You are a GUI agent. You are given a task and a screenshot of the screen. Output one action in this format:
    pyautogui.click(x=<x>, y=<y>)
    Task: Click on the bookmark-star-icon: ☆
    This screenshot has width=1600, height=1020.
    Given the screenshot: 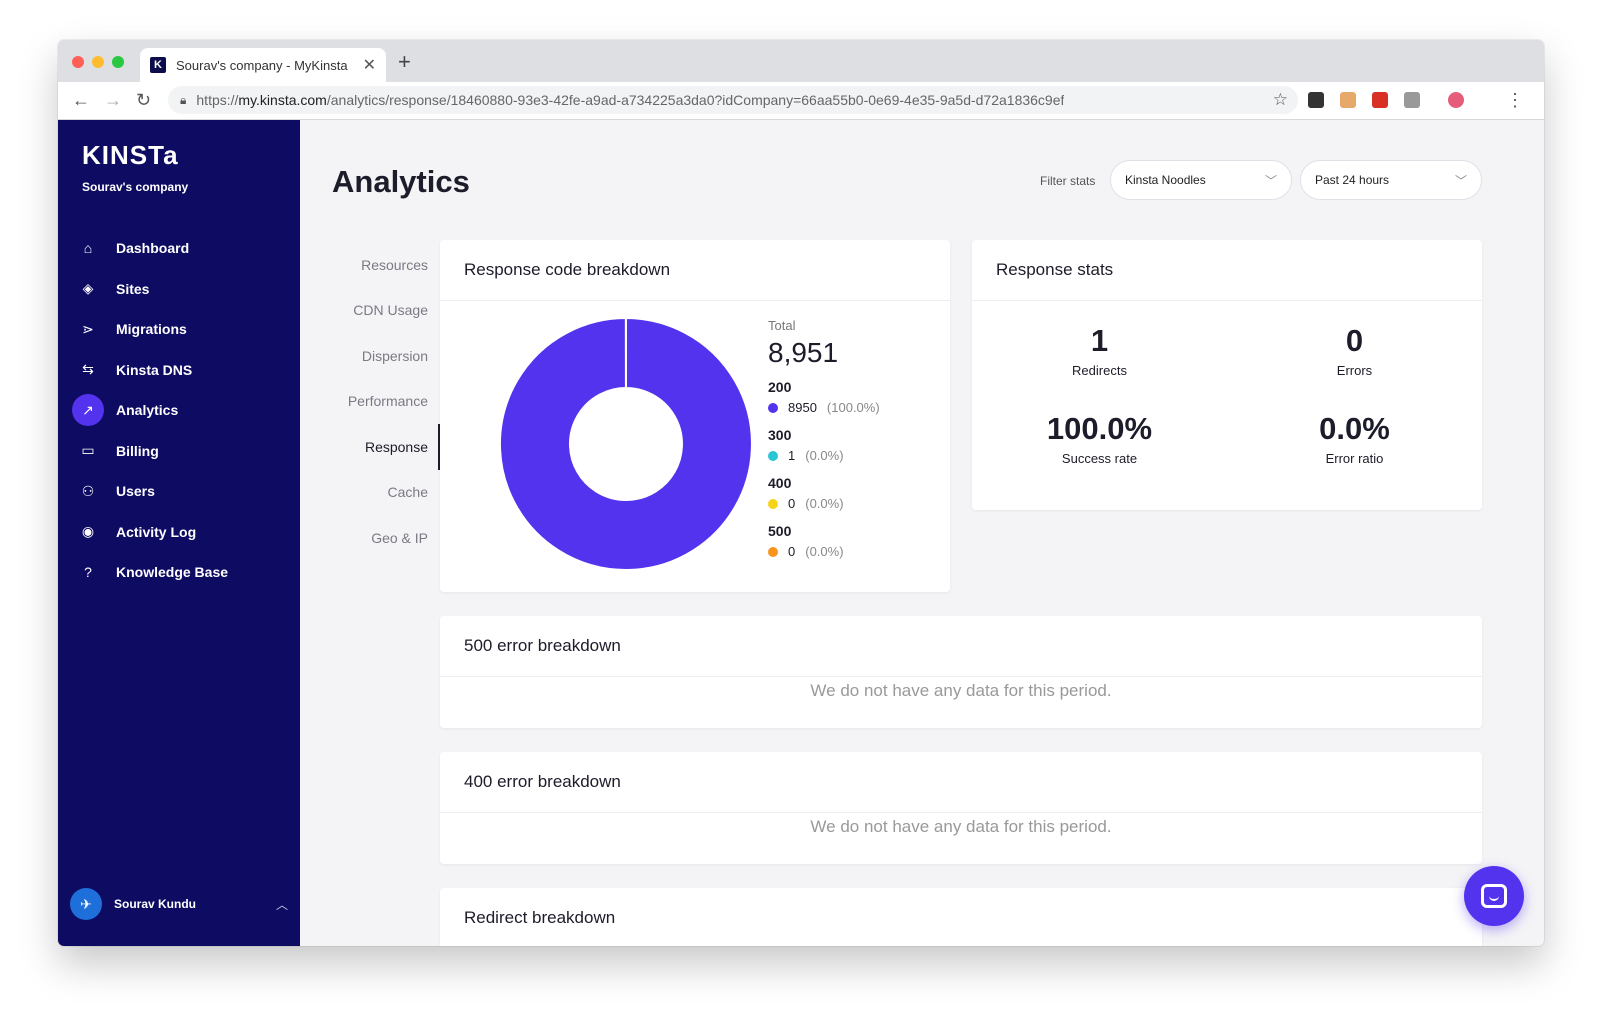 What is the action you would take?
    pyautogui.click(x=1280, y=100)
    